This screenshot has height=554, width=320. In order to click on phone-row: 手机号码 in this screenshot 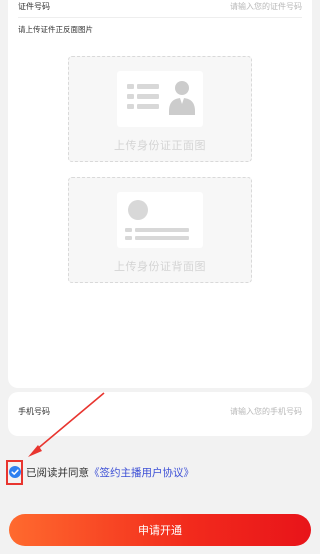, I will do `click(160, 411)`.